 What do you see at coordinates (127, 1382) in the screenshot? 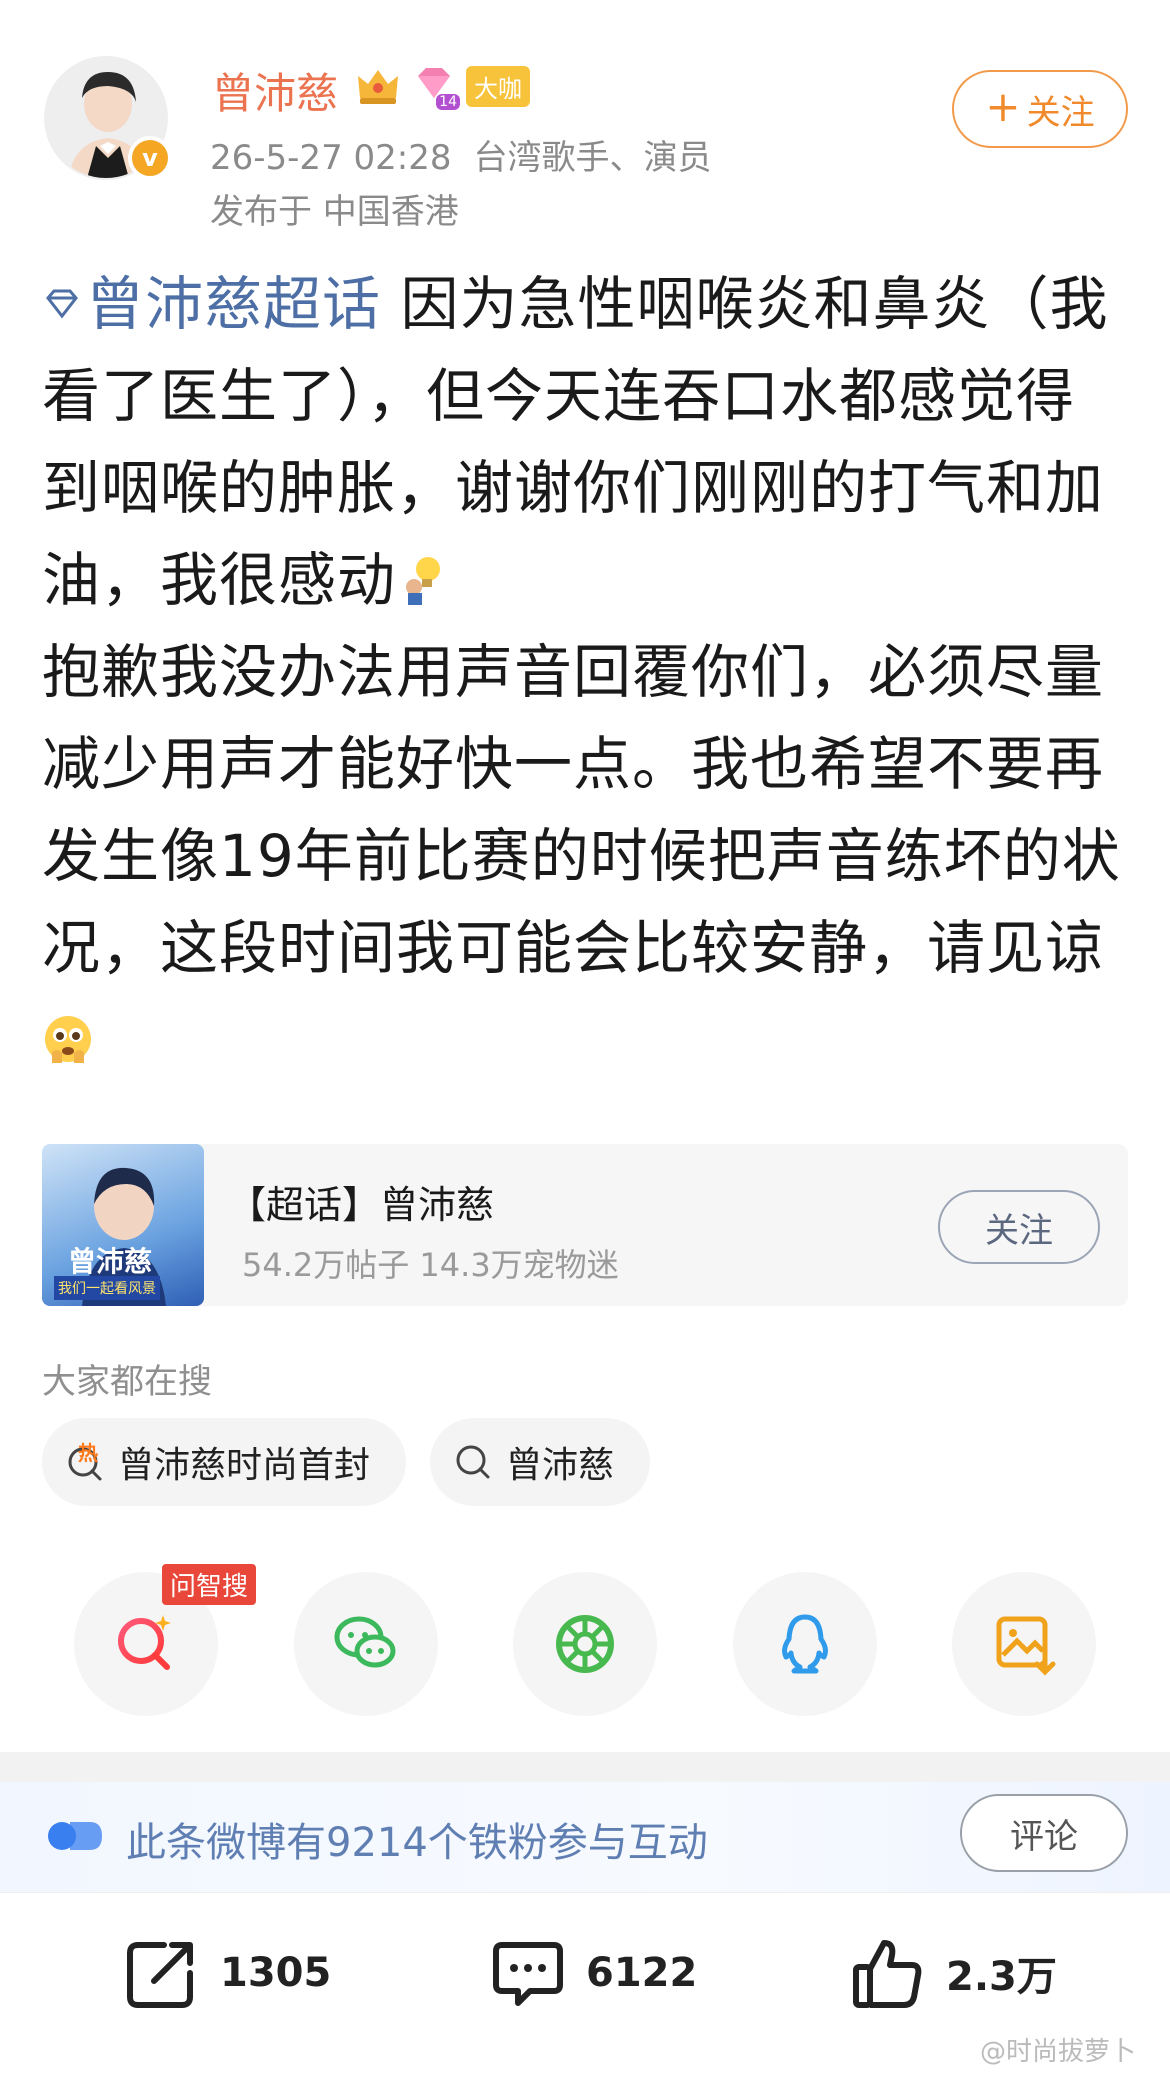
I see `trending-search-heading: 大家都在搜` at bounding box center [127, 1382].